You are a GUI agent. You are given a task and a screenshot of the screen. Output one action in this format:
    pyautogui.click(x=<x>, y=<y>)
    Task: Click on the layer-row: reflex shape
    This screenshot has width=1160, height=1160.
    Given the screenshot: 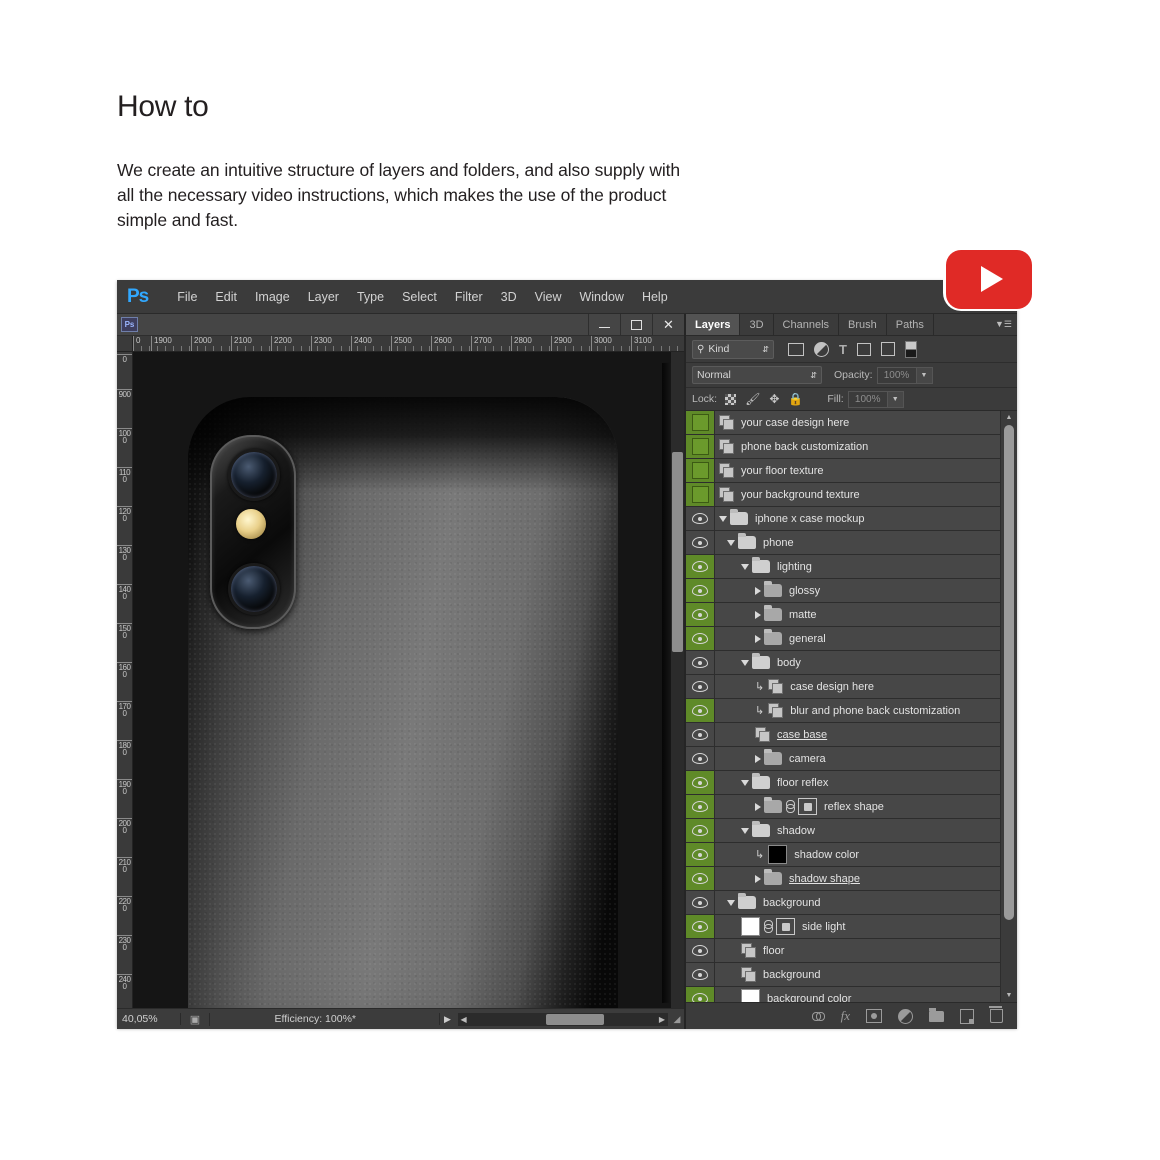 What is the action you would take?
    pyautogui.click(x=851, y=807)
    